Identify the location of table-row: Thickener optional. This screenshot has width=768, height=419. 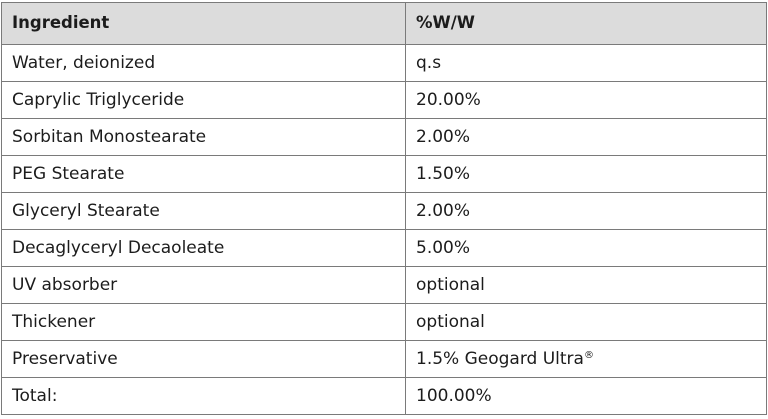
(384, 322).